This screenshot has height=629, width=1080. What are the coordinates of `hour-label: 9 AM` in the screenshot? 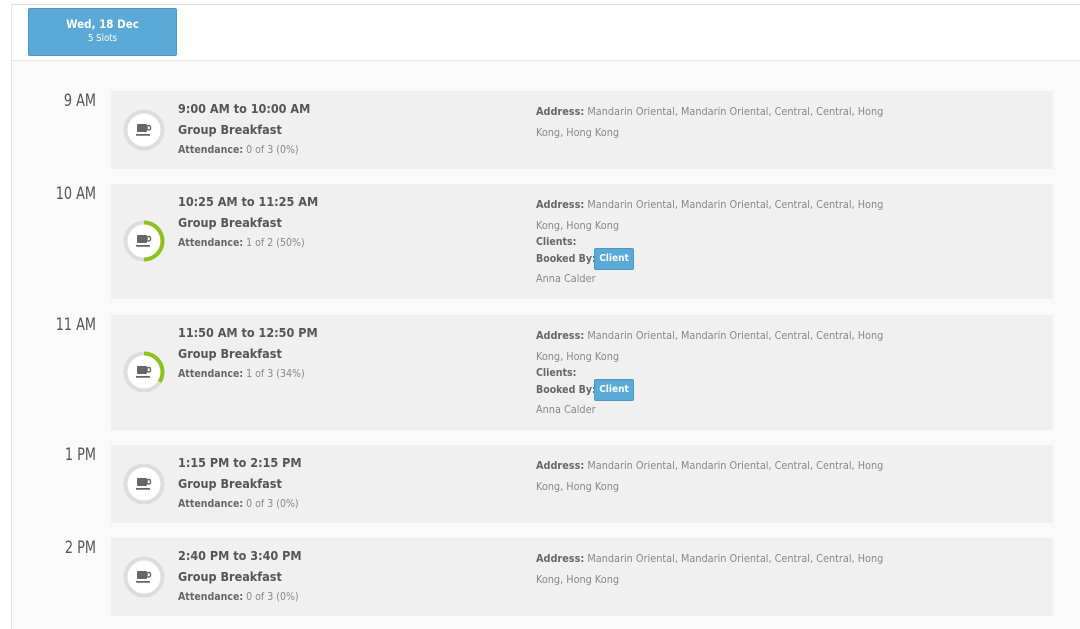 It's located at (79, 101).